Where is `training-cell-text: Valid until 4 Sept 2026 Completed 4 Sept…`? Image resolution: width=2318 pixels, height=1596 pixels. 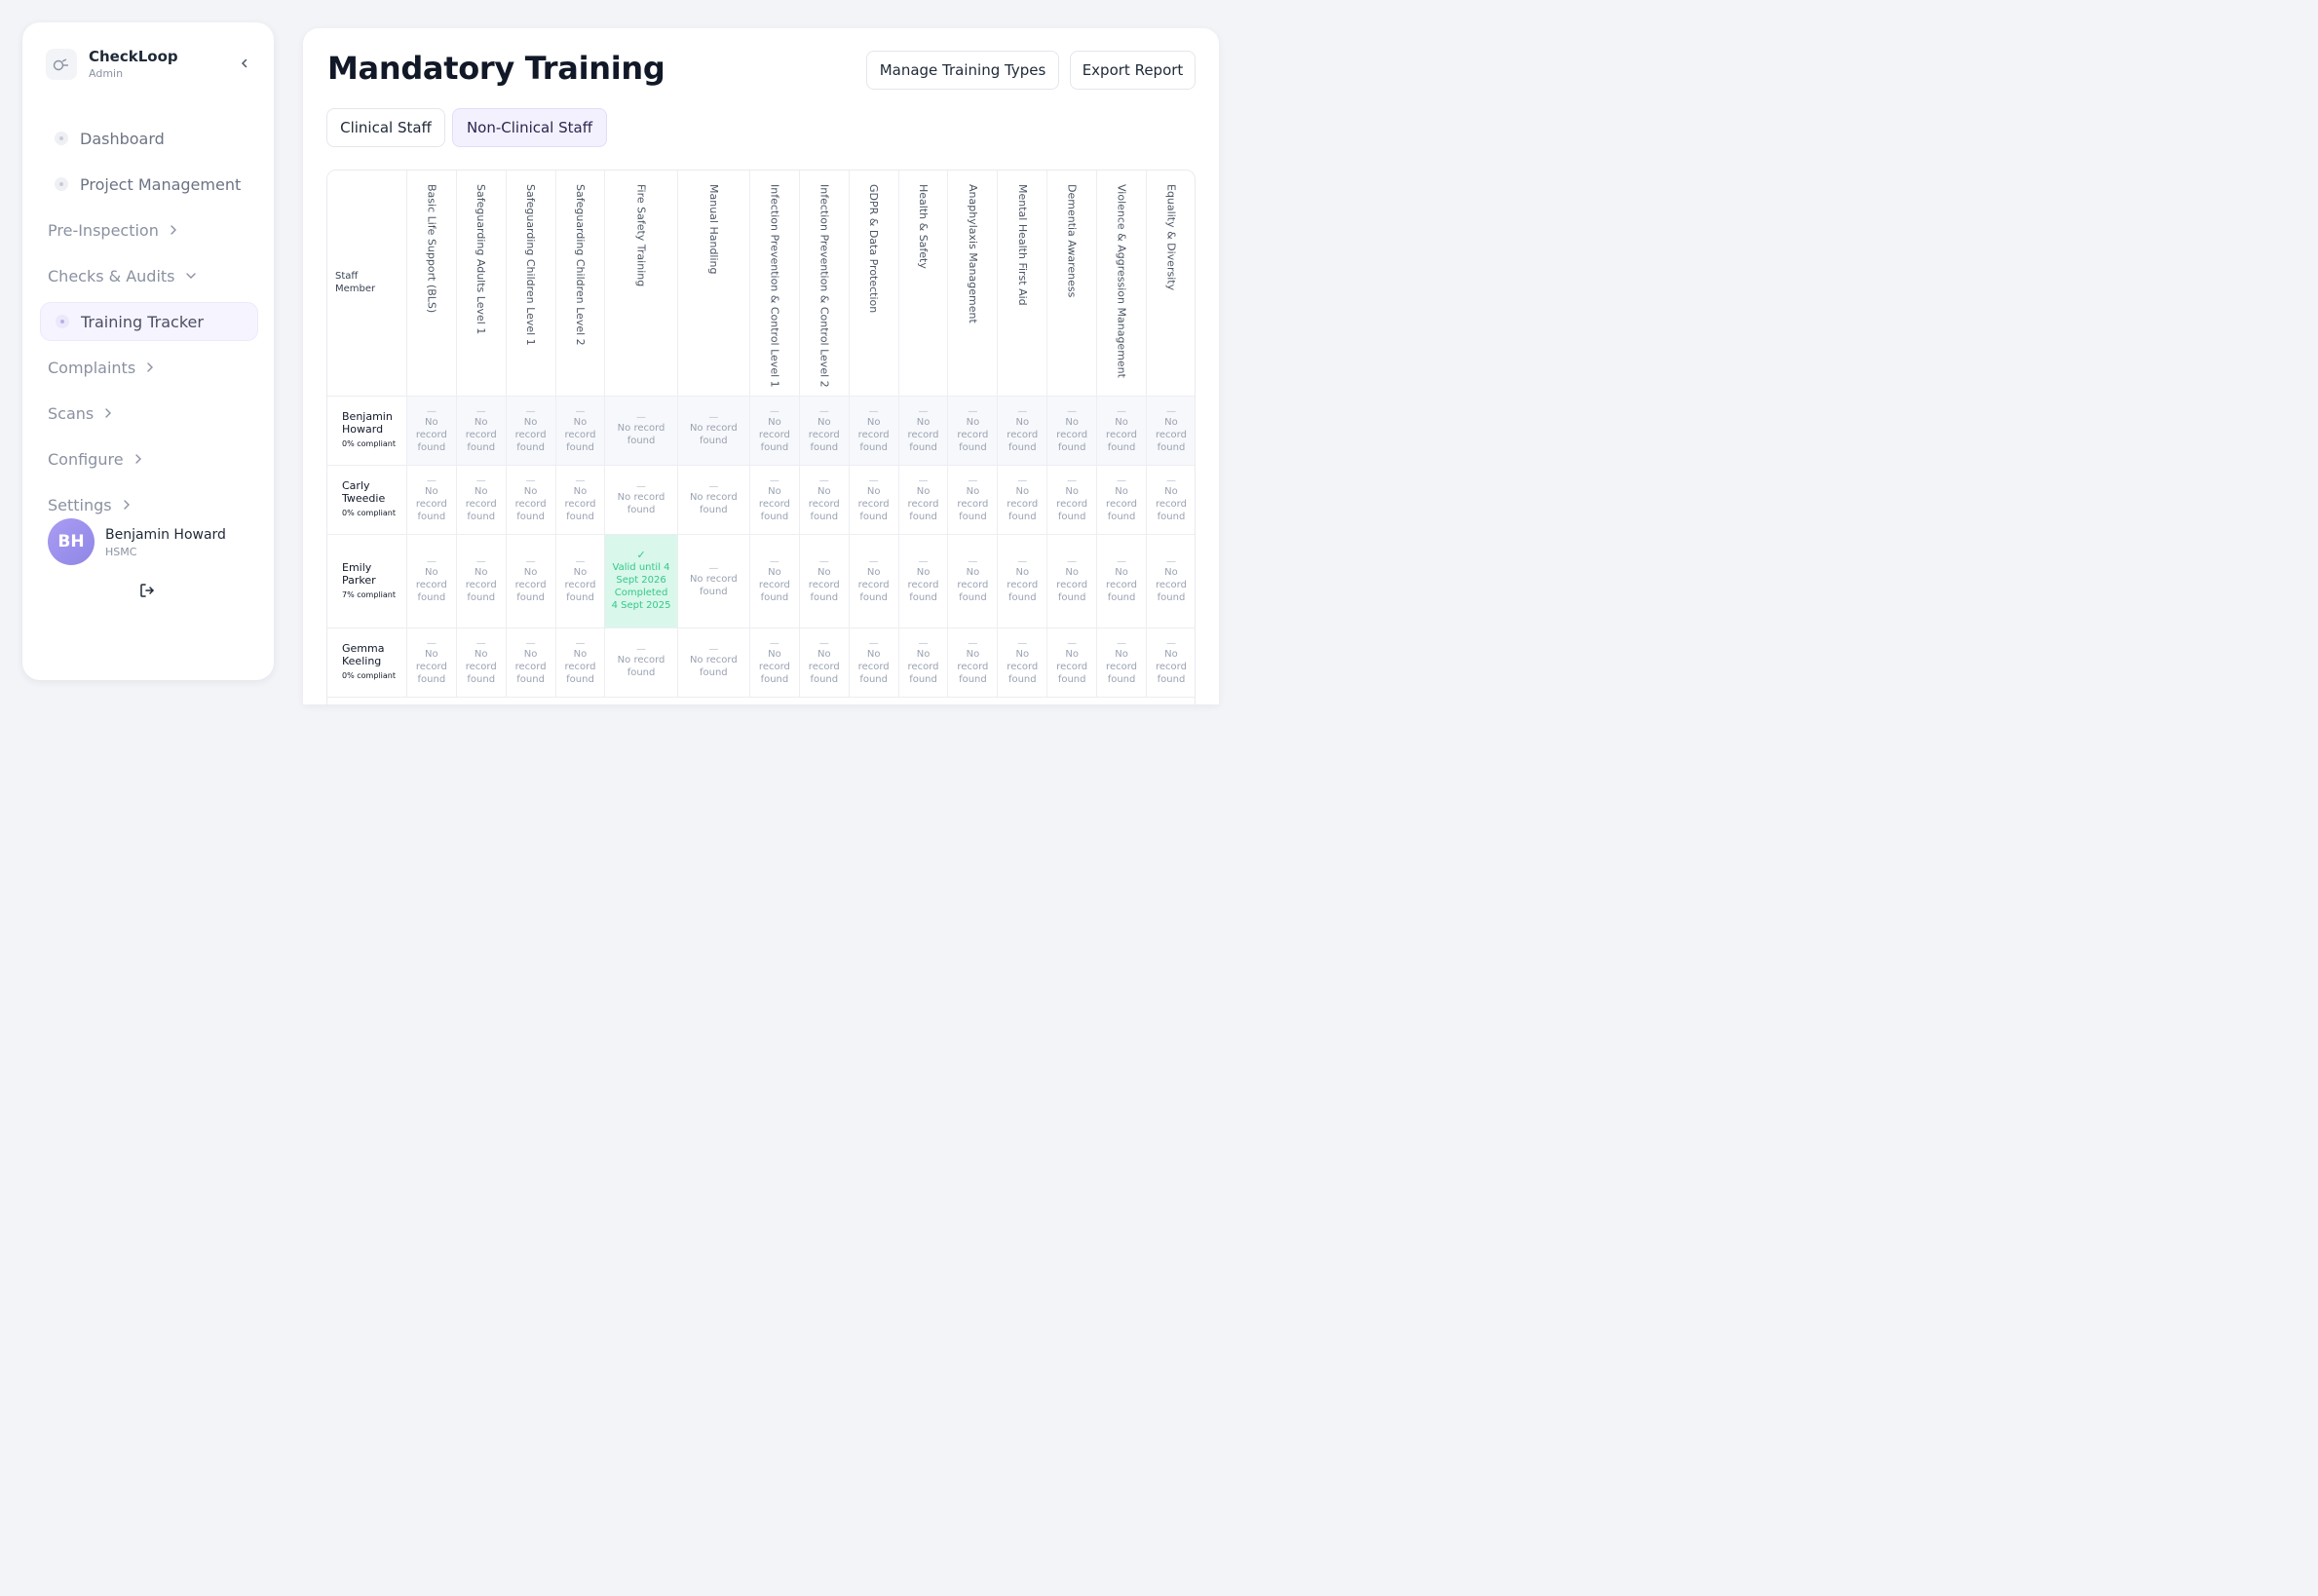
training-cell-text: Valid until 4 Sept 2026 Completed 4 Sept… is located at coordinates (641, 586).